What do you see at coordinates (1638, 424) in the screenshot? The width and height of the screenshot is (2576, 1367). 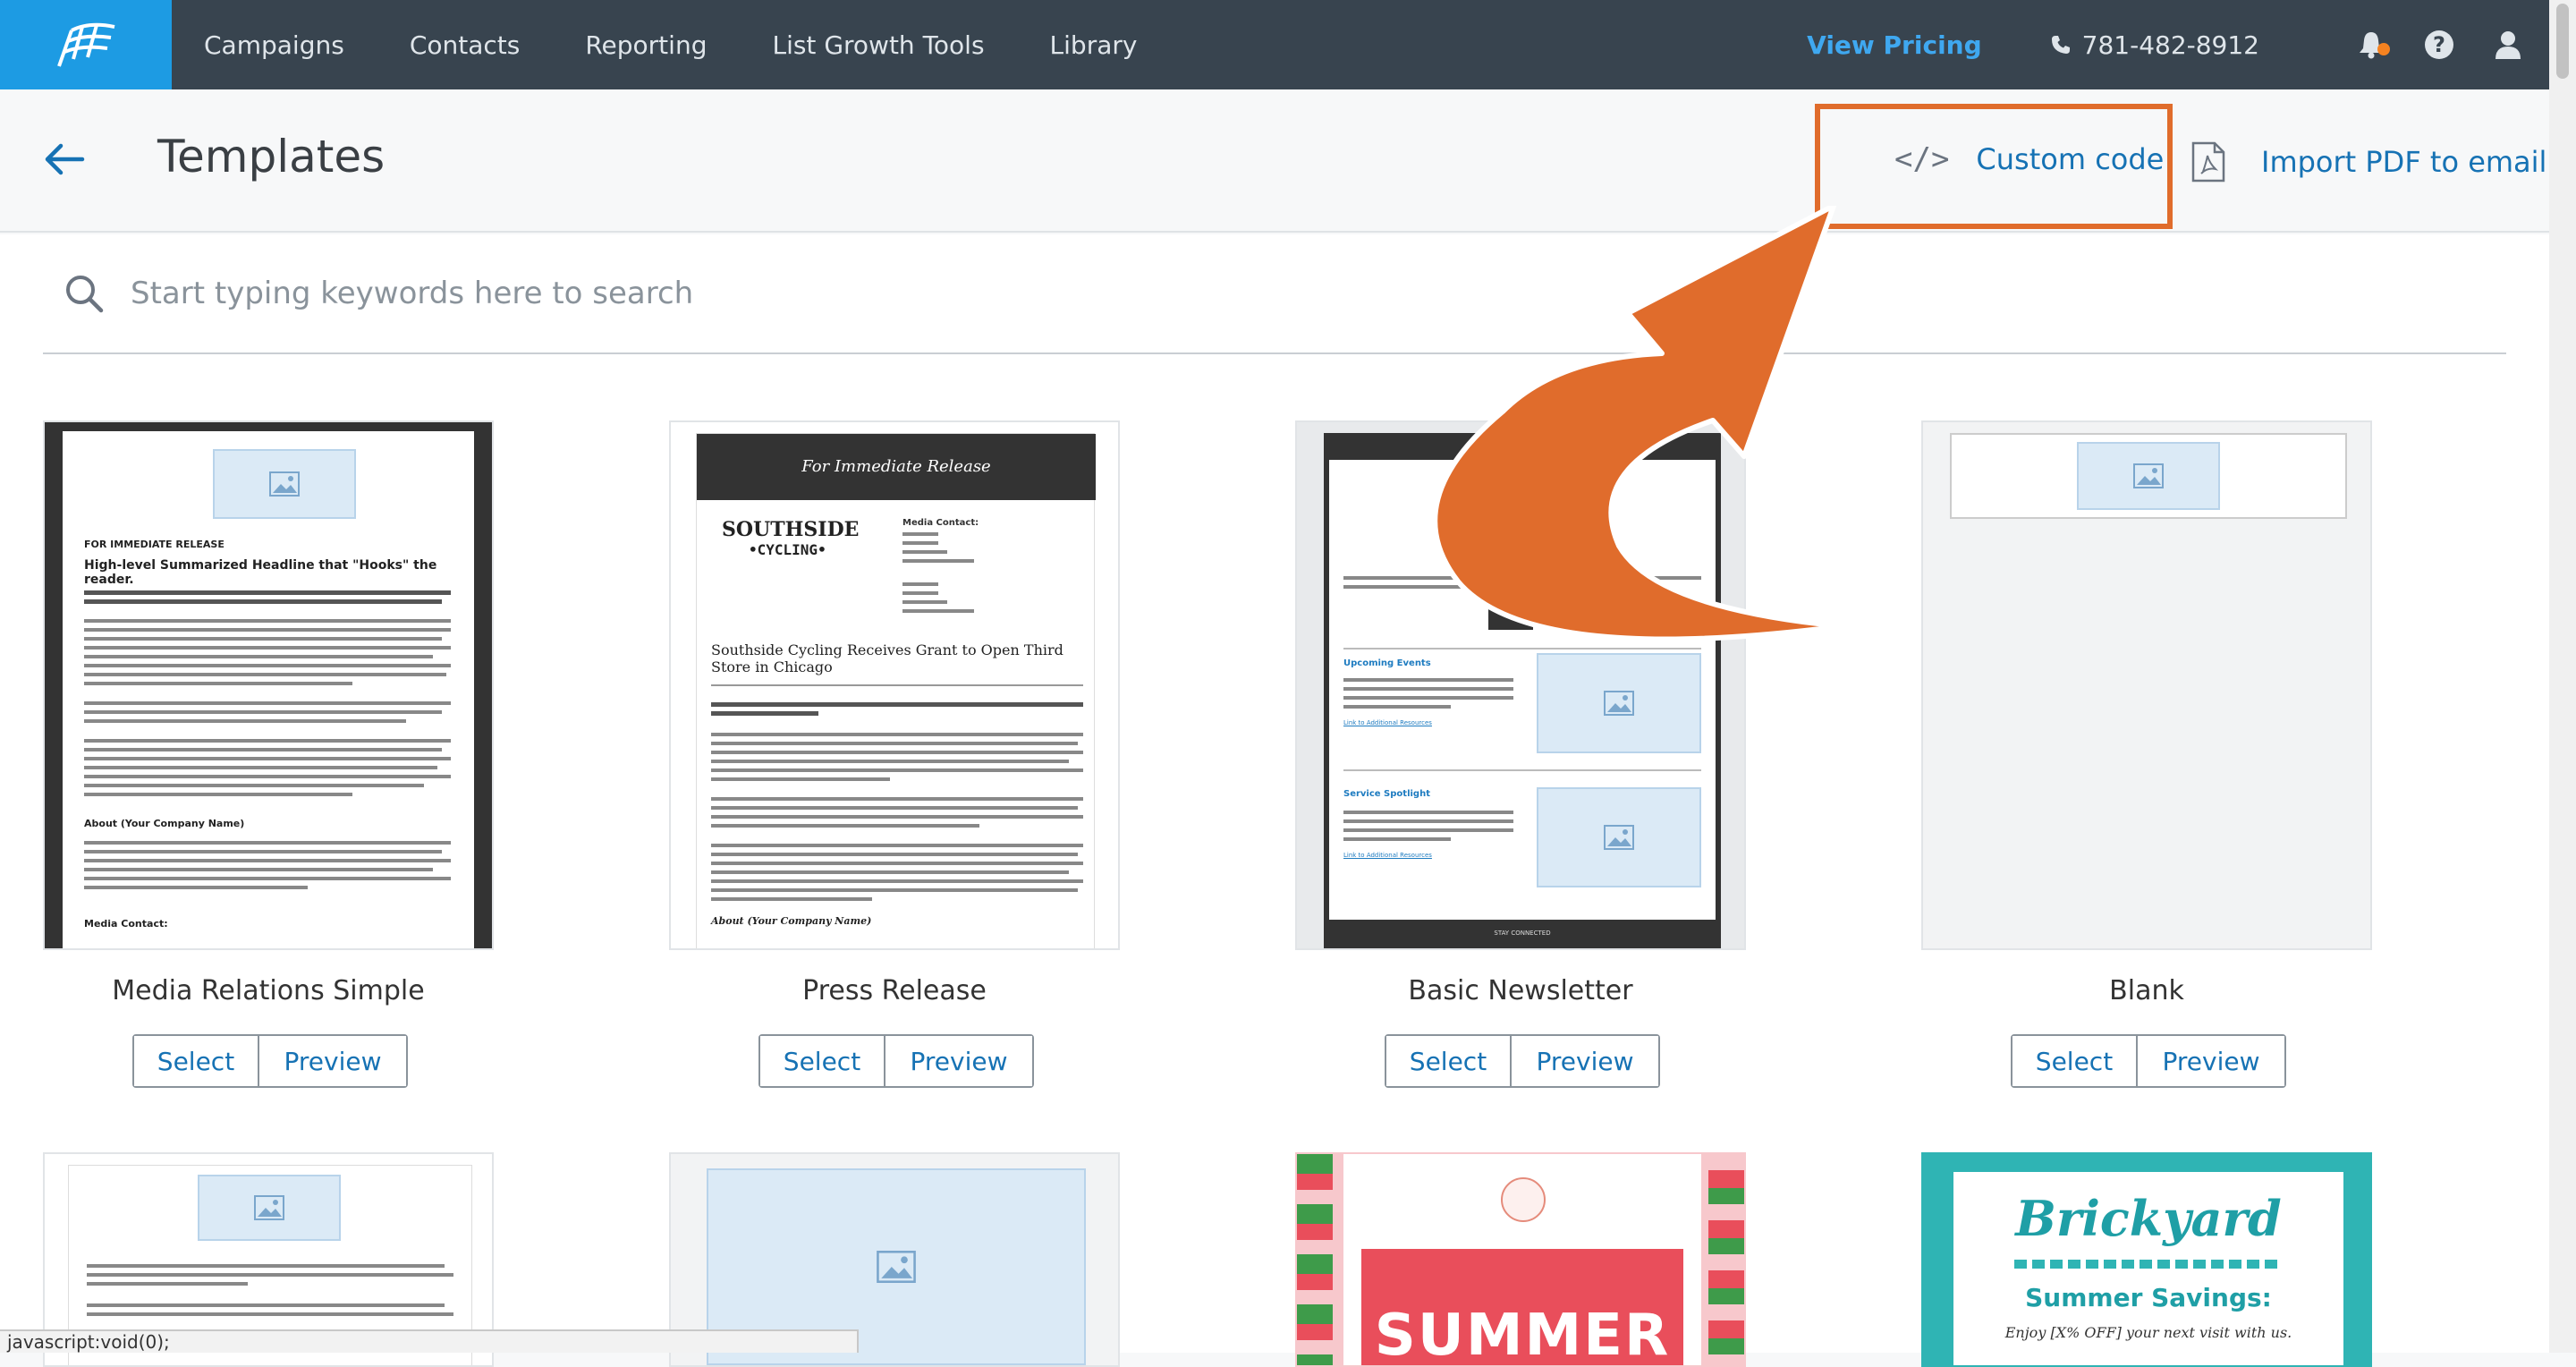 I see `annotation-arrow-icon` at bounding box center [1638, 424].